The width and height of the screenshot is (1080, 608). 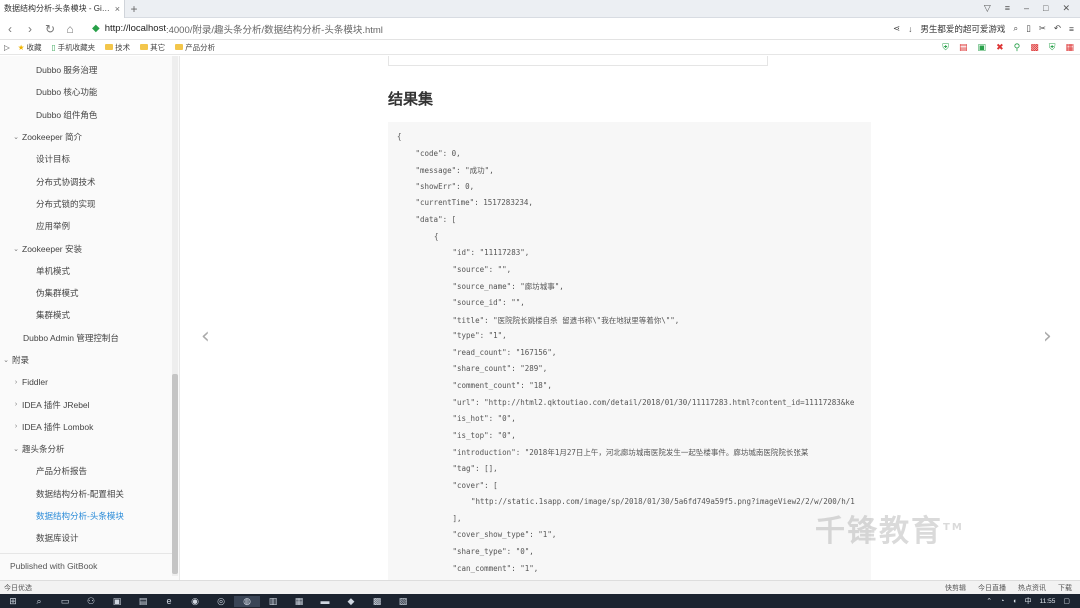 I want to click on clock: 11:55, so click(x=1048, y=601).